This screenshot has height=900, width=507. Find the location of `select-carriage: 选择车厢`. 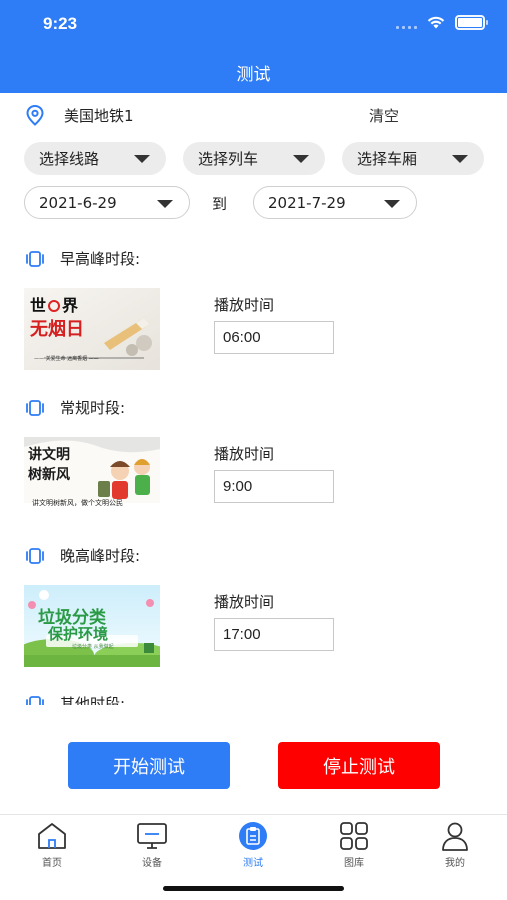

select-carriage: 选择车厢 is located at coordinates (413, 158).